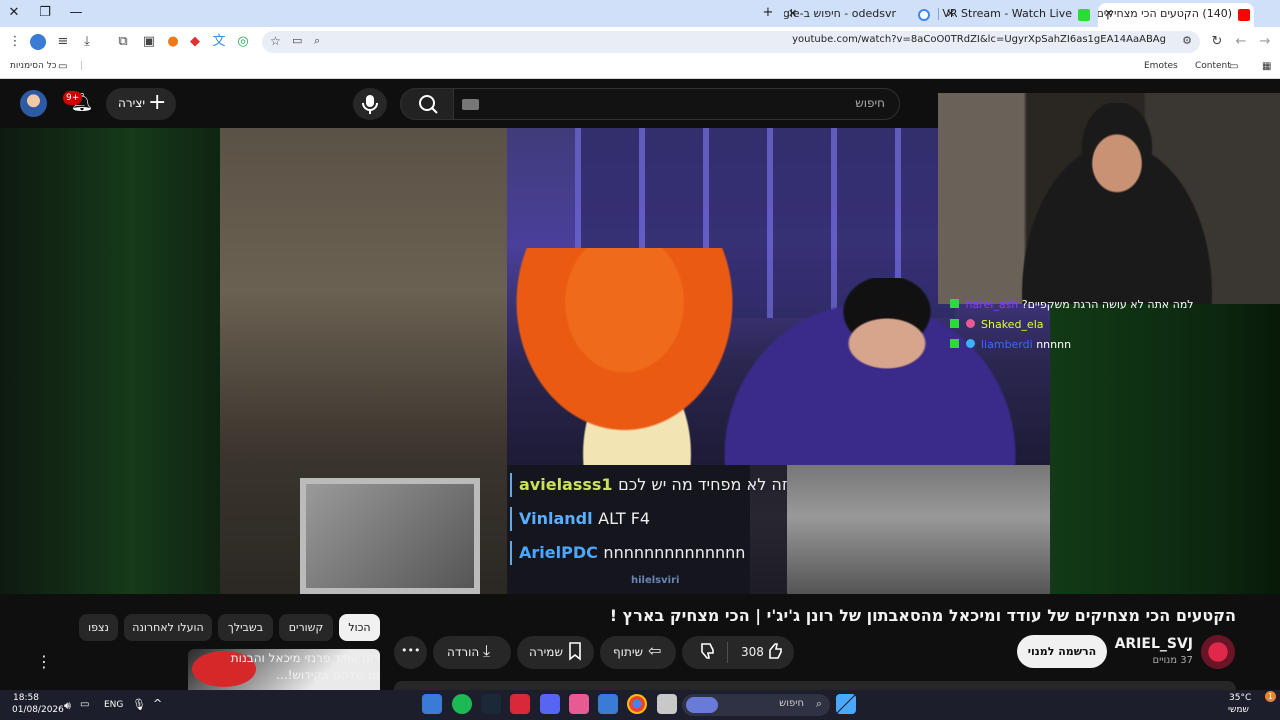 The height and width of the screenshot is (720, 1280). What do you see at coordinates (846, 704) in the screenshot?
I see `windows-start-icon` at bounding box center [846, 704].